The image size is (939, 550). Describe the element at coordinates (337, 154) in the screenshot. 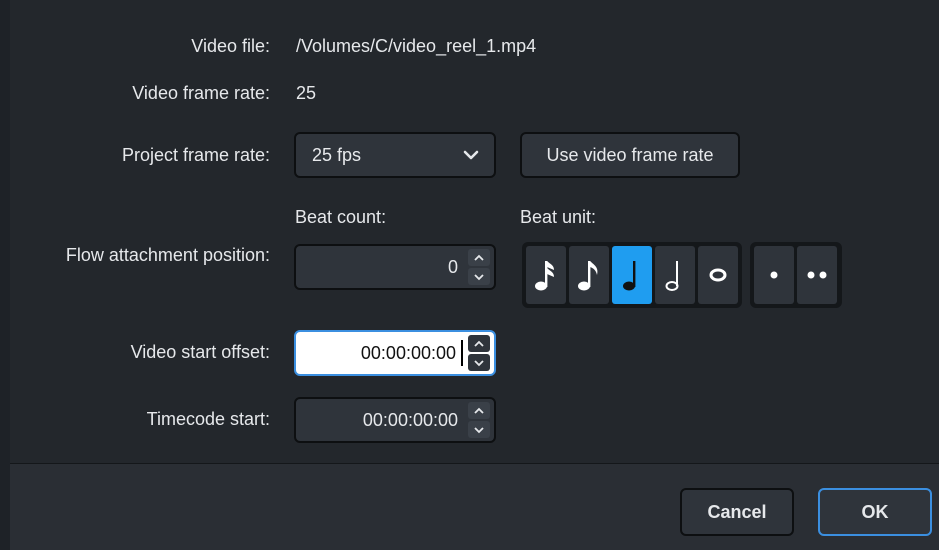

I see `project-frame-rate-value: 25 fps` at that location.